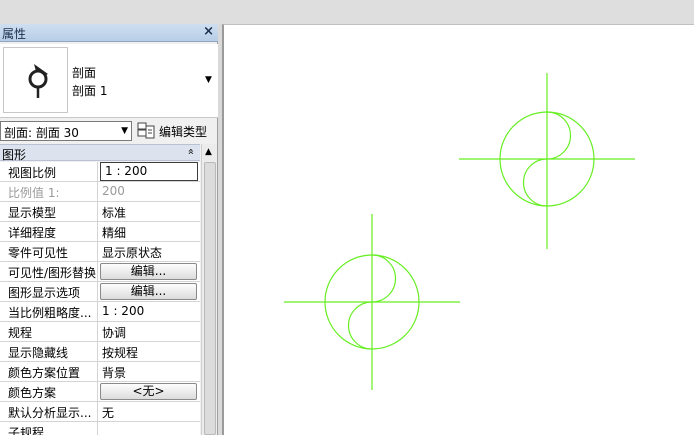 The image size is (694, 435). Describe the element at coordinates (41, 133) in the screenshot. I see `instance-selector-value: 剖面: 剖面 30` at that location.